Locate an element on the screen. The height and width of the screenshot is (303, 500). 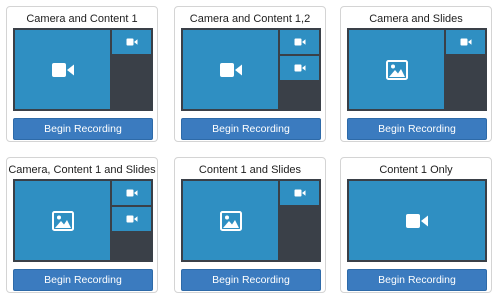
layout-card-content-1-only: Content 1 Only Begin Recording is located at coordinates (416, 225).